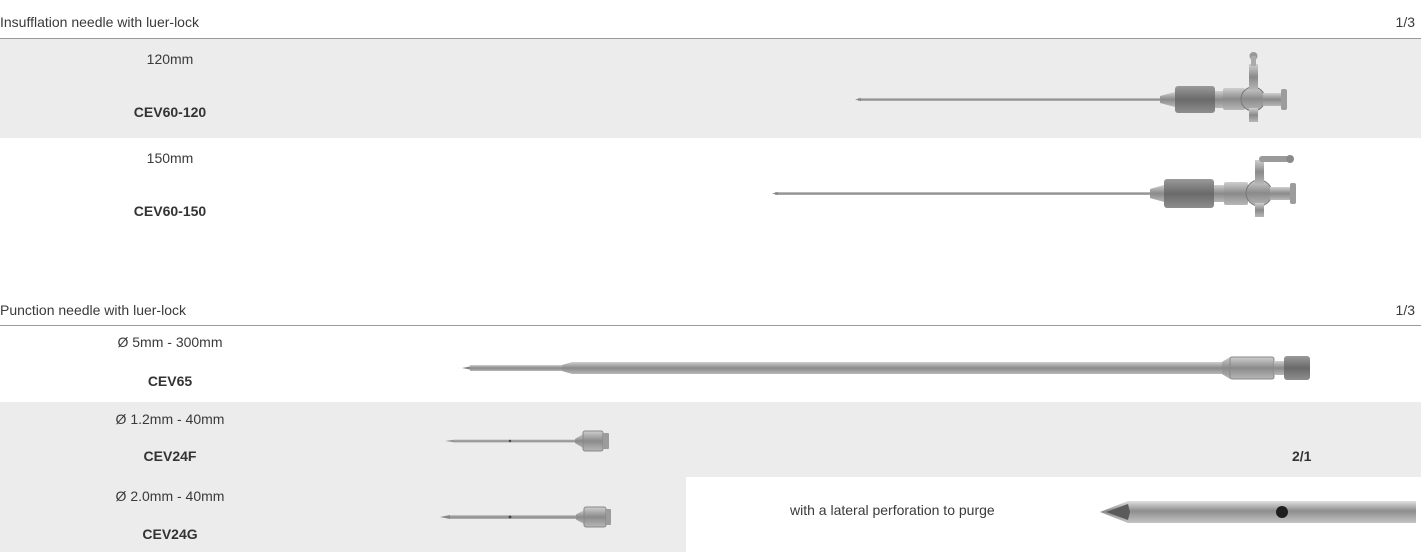  I want to click on insufflation-needle-120-image, so click(1071, 87).